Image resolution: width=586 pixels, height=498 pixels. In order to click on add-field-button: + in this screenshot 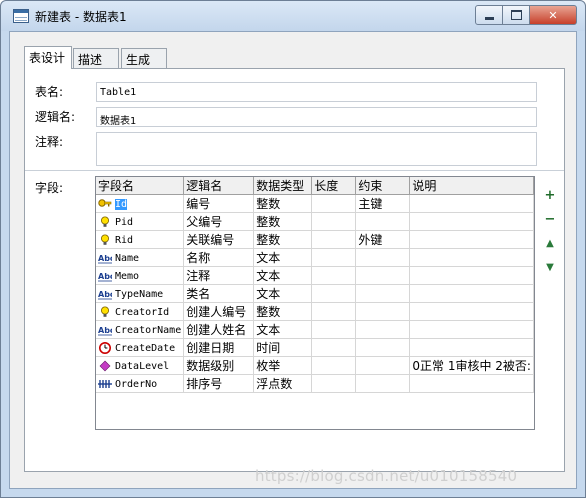, I will do `click(550, 195)`.